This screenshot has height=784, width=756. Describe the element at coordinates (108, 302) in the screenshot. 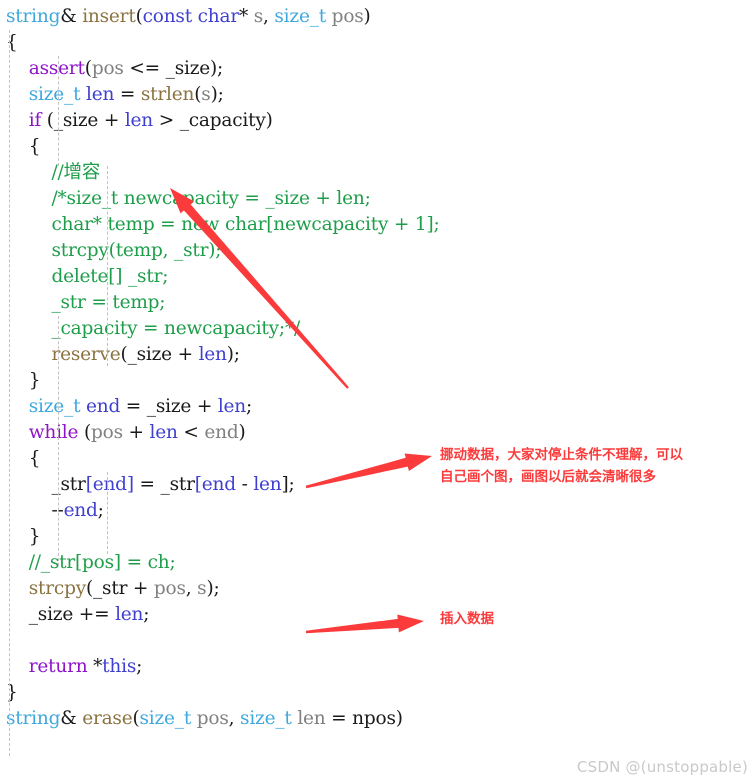

I see `code-token: _str = temp;` at that location.